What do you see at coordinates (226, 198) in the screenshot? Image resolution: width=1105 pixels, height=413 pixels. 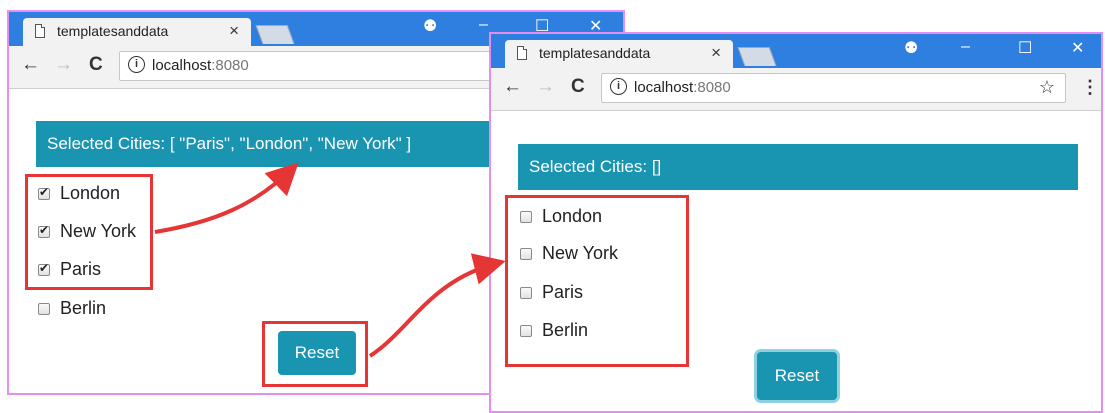 I see `arrow-to-header` at bounding box center [226, 198].